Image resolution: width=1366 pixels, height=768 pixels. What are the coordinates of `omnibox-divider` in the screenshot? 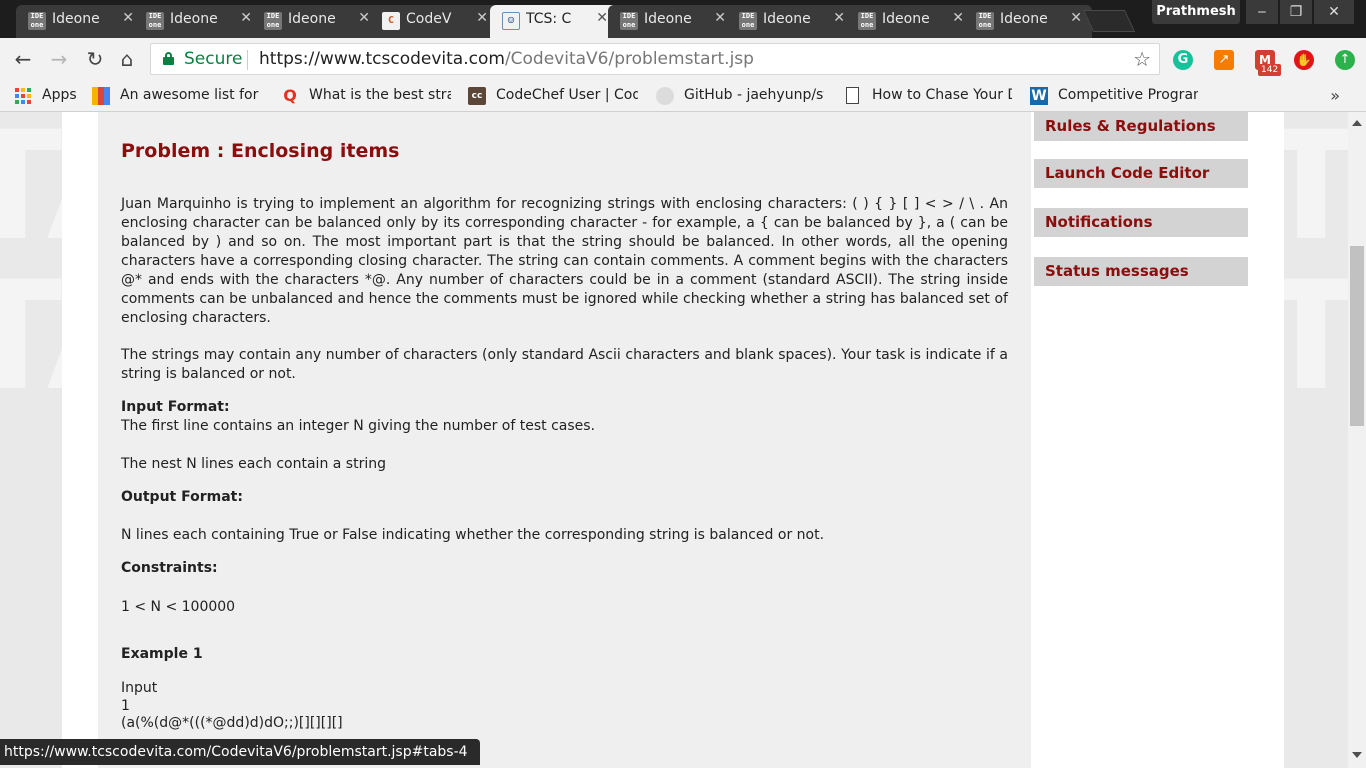 It's located at (247, 60).